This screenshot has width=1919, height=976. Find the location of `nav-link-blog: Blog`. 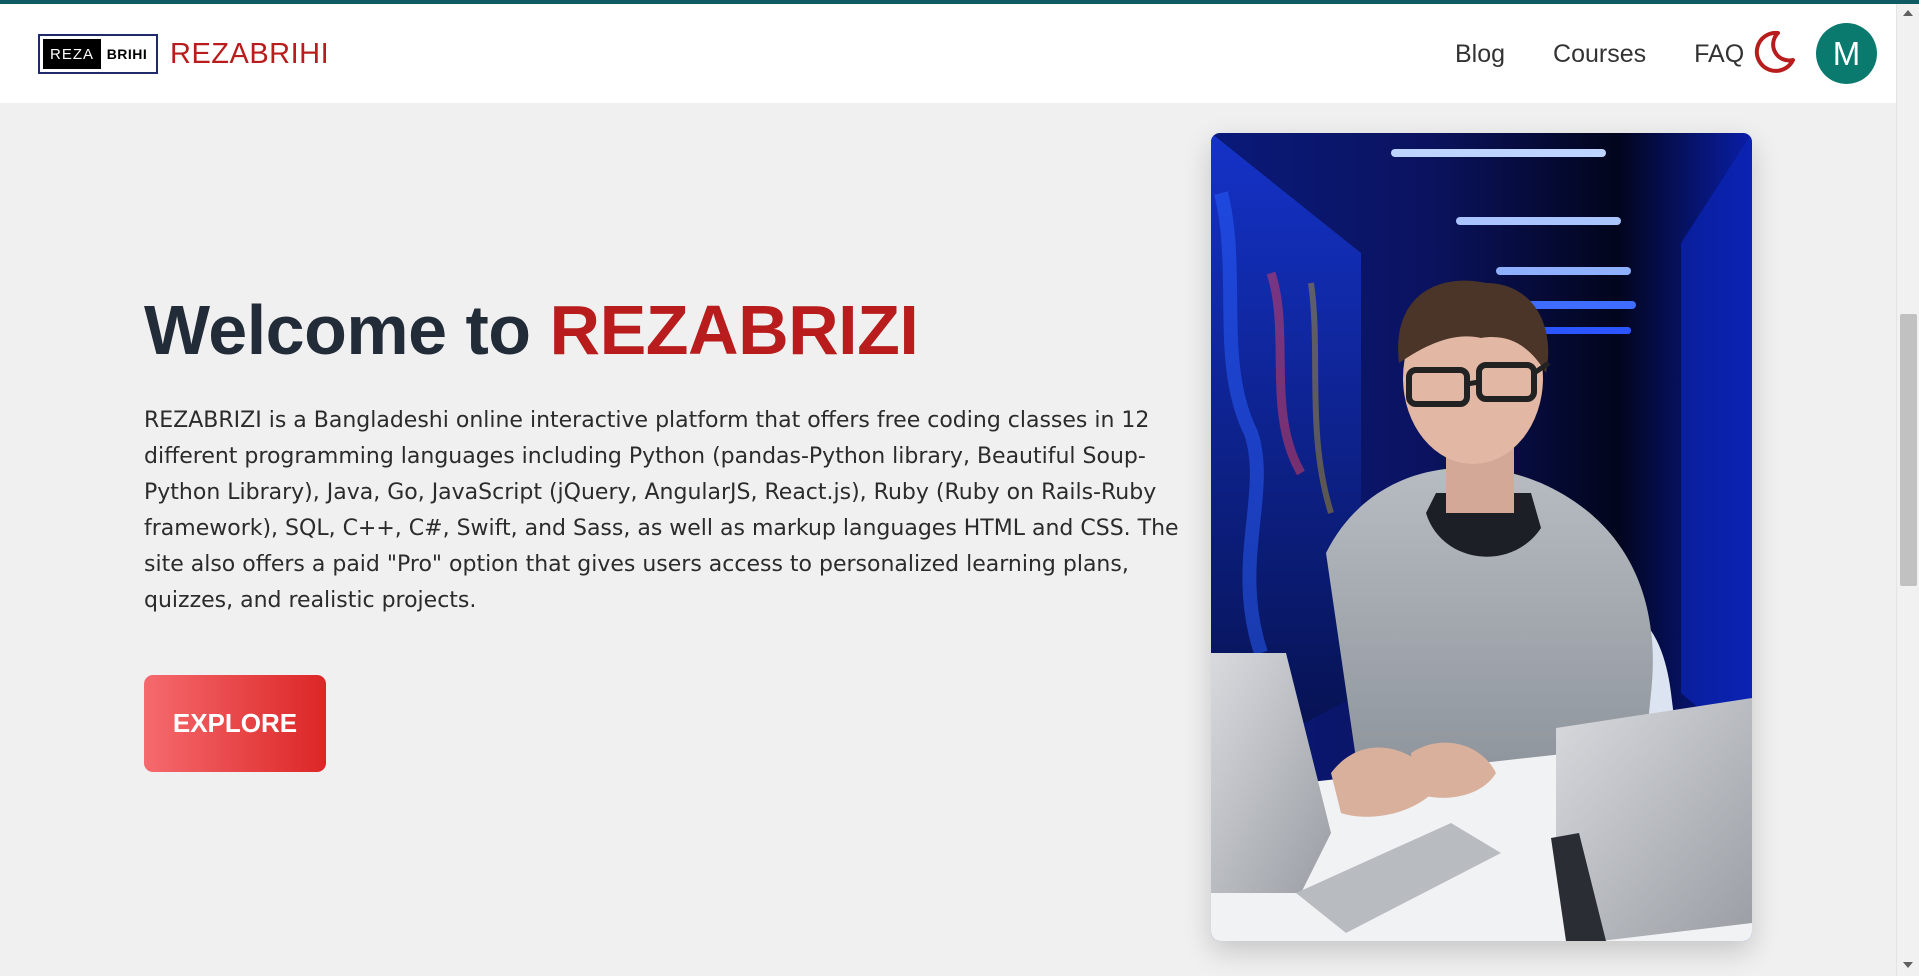

nav-link-blog: Blog is located at coordinates (1480, 54).